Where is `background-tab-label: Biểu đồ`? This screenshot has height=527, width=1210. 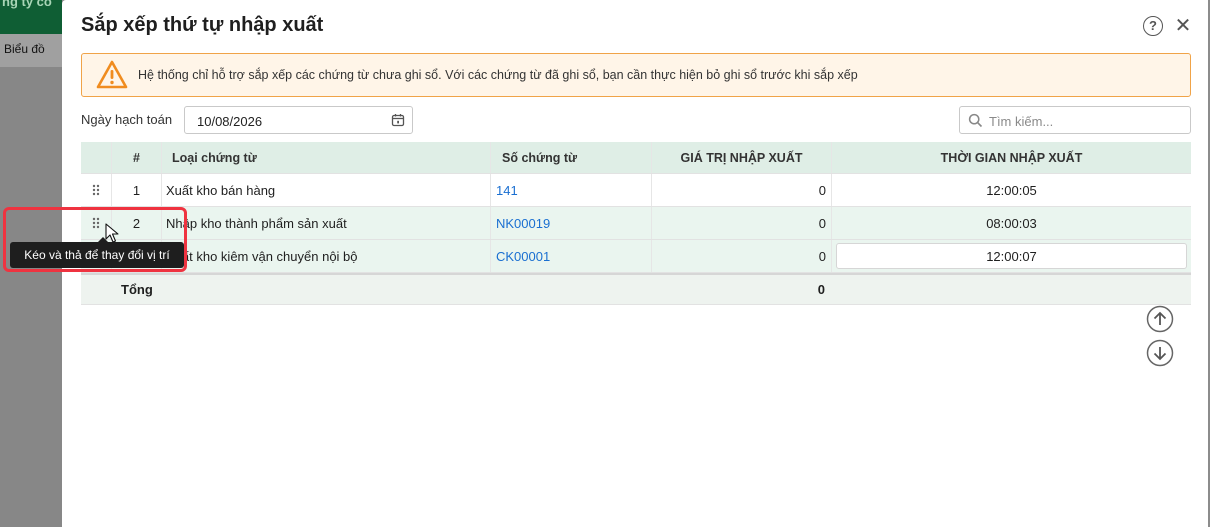
background-tab-label: Biểu đồ is located at coordinates (24, 49).